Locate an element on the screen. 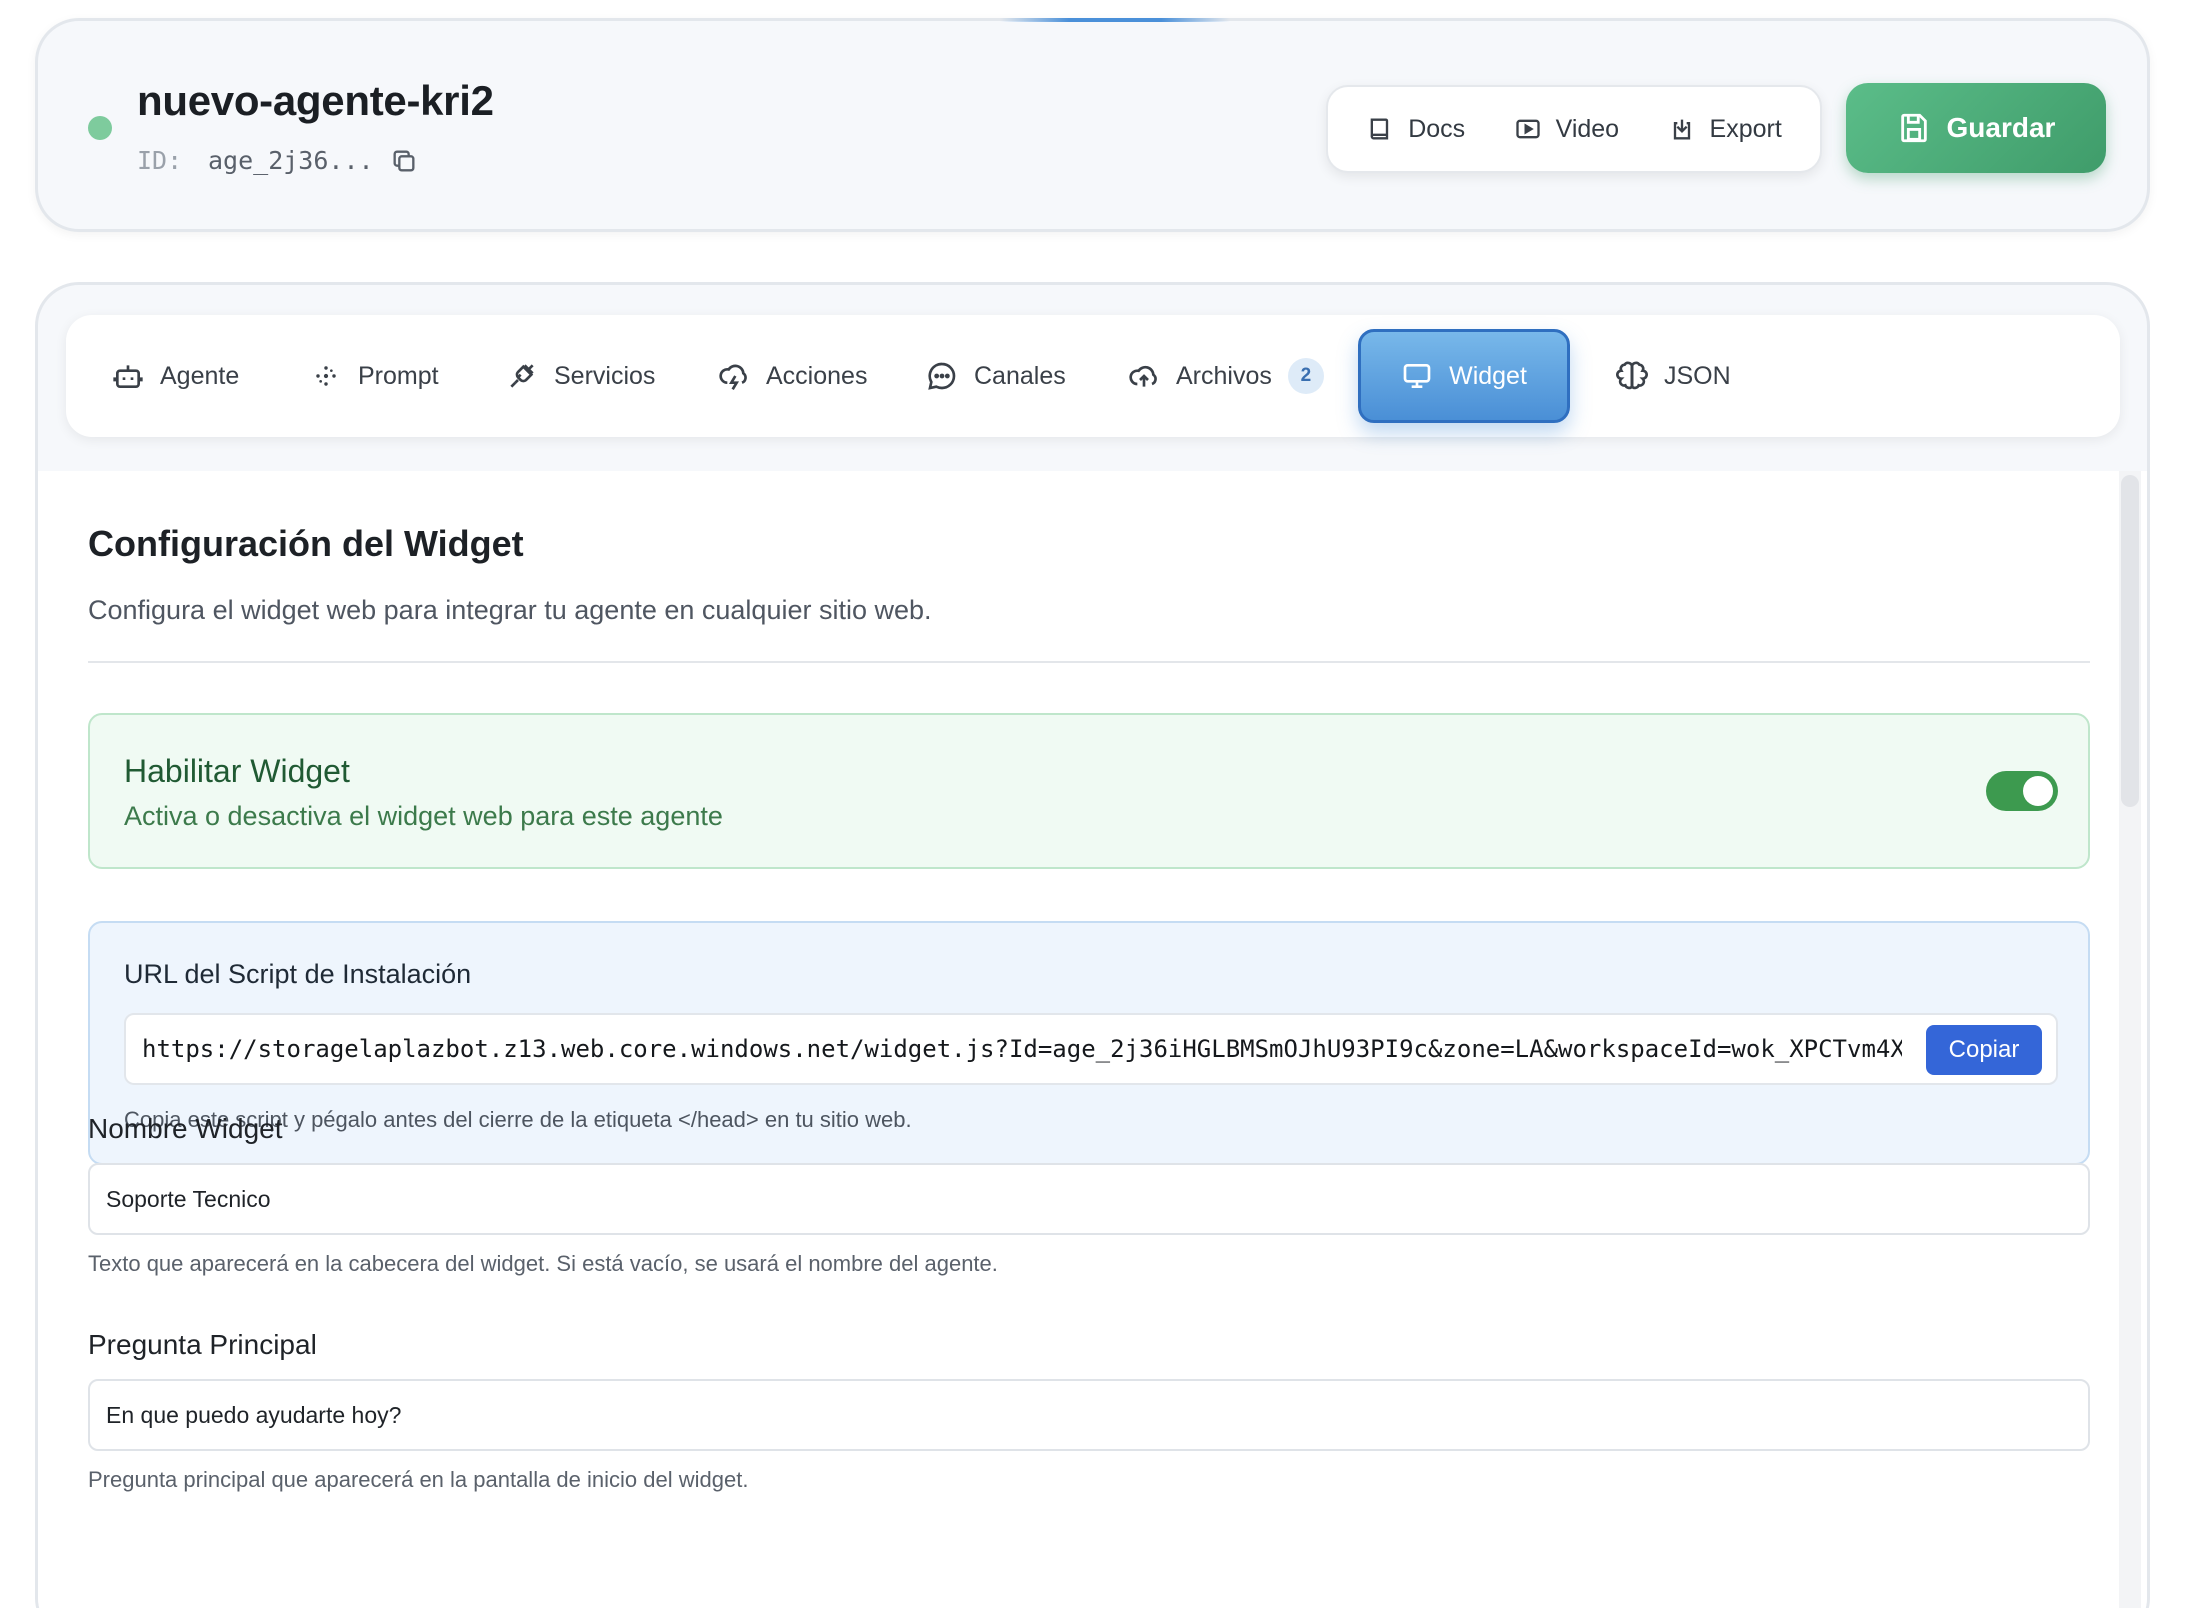 This screenshot has width=2192, height=1608. export-icon is located at coordinates (1681, 129).